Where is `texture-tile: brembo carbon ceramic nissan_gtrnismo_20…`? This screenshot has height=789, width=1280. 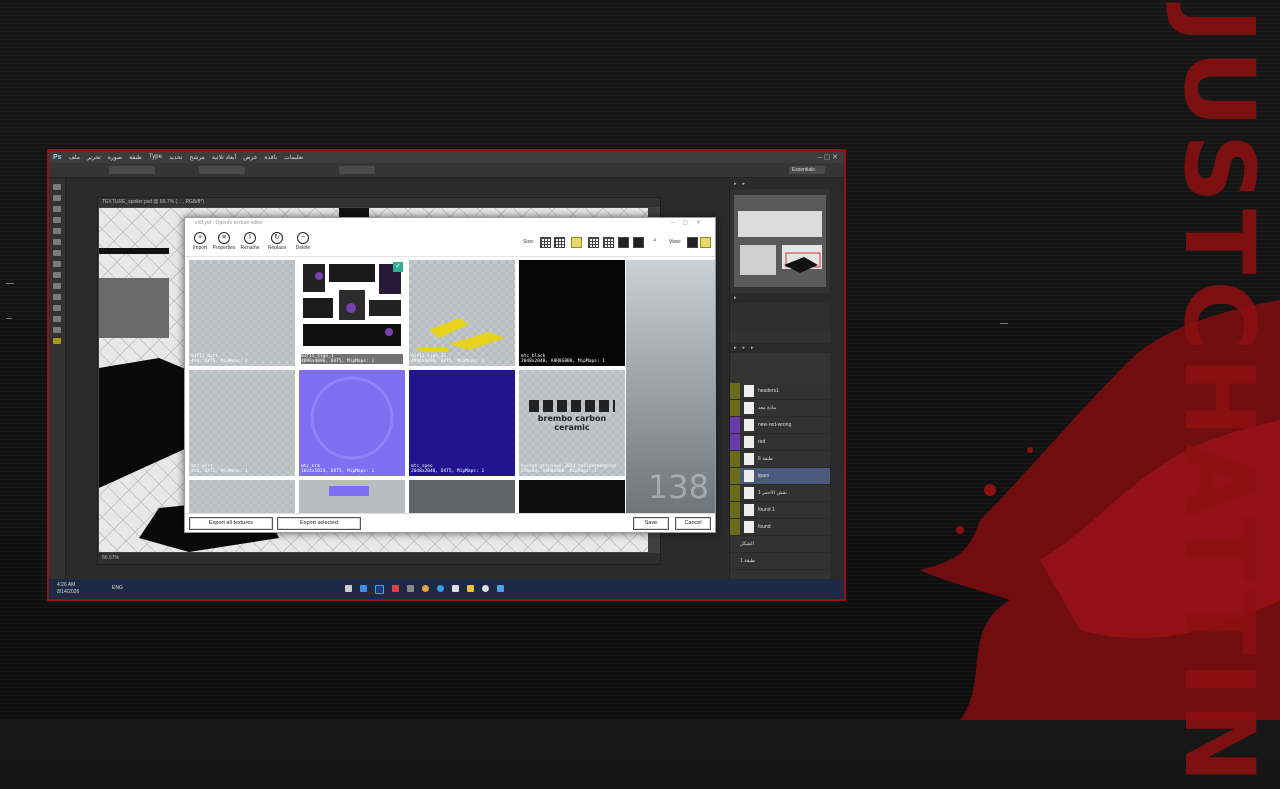 texture-tile: brembo carbon ceramic nissan_gtrnismo_20… is located at coordinates (572, 423).